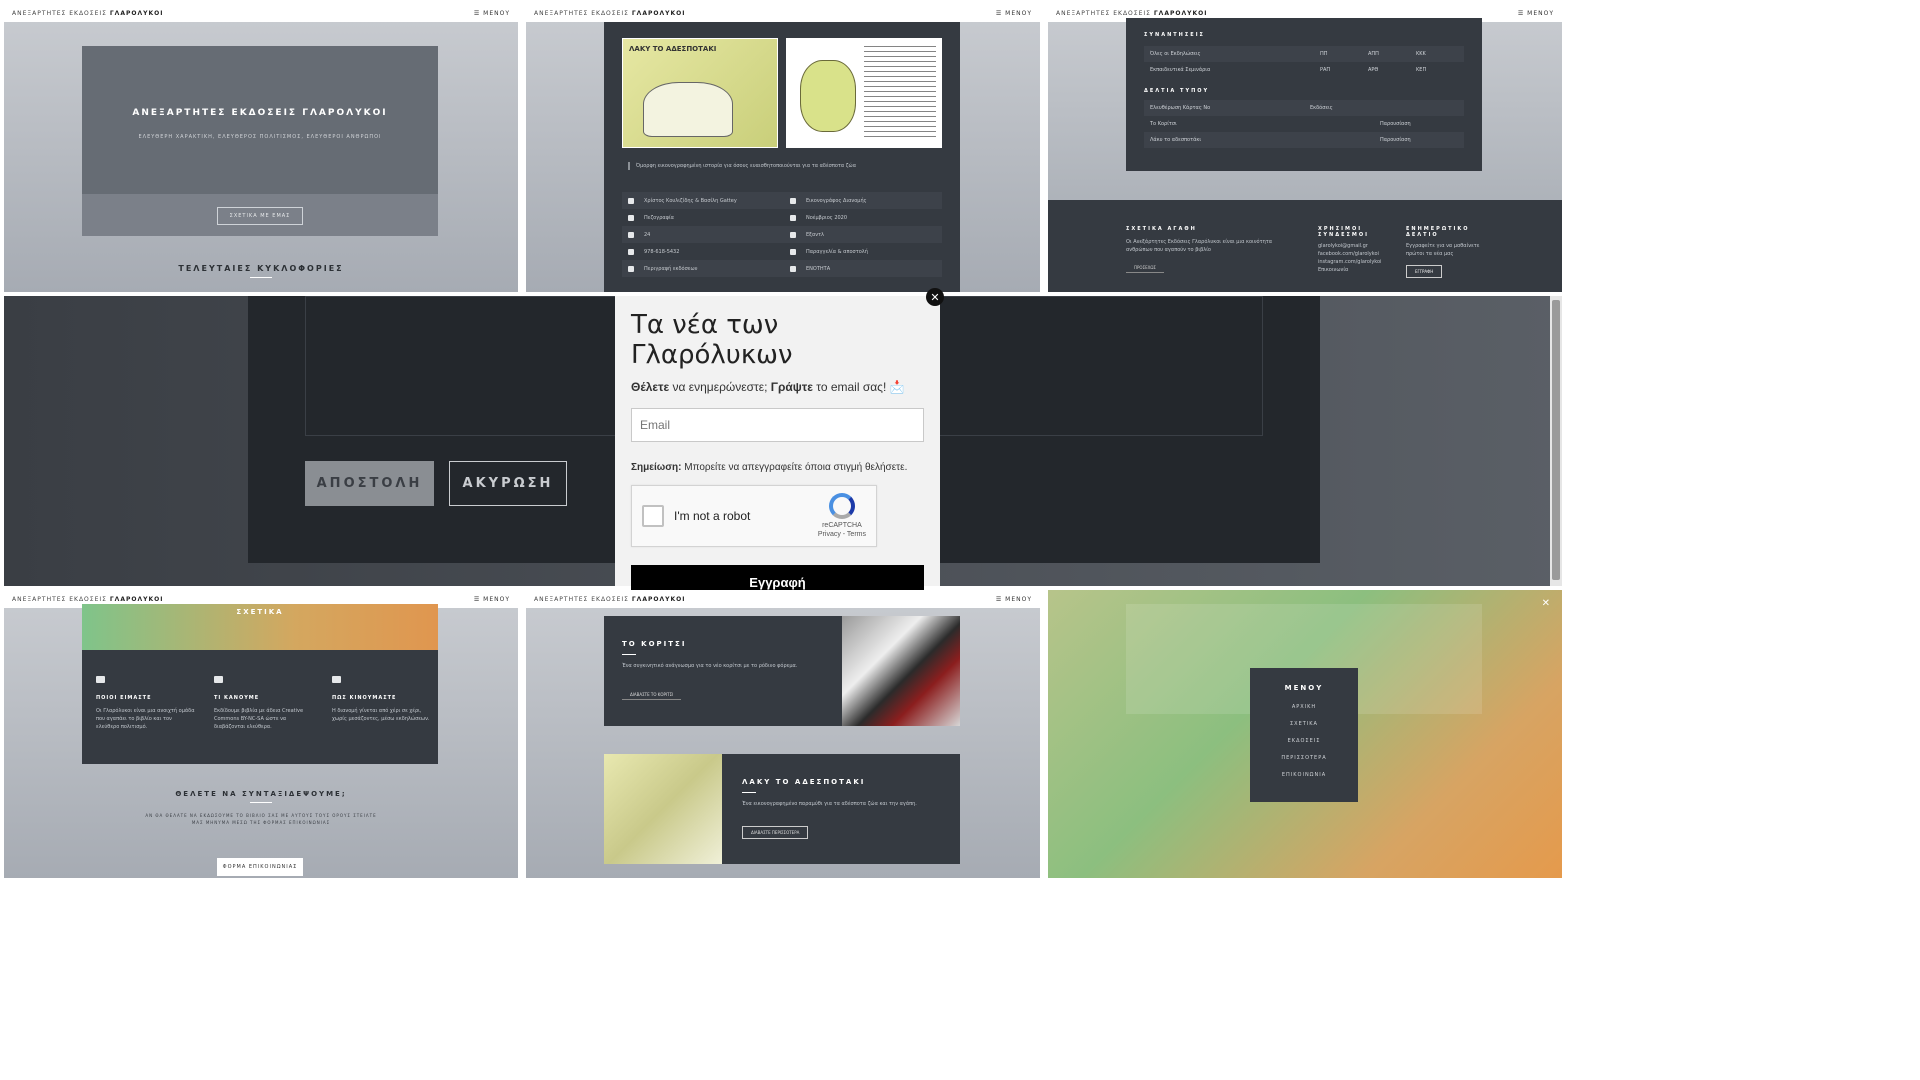 This screenshot has height=1080, width=1920. What do you see at coordinates (1424, 271) in the screenshot?
I see `newsletter-button: ΕΓΓΡΑΦΗ` at bounding box center [1424, 271].